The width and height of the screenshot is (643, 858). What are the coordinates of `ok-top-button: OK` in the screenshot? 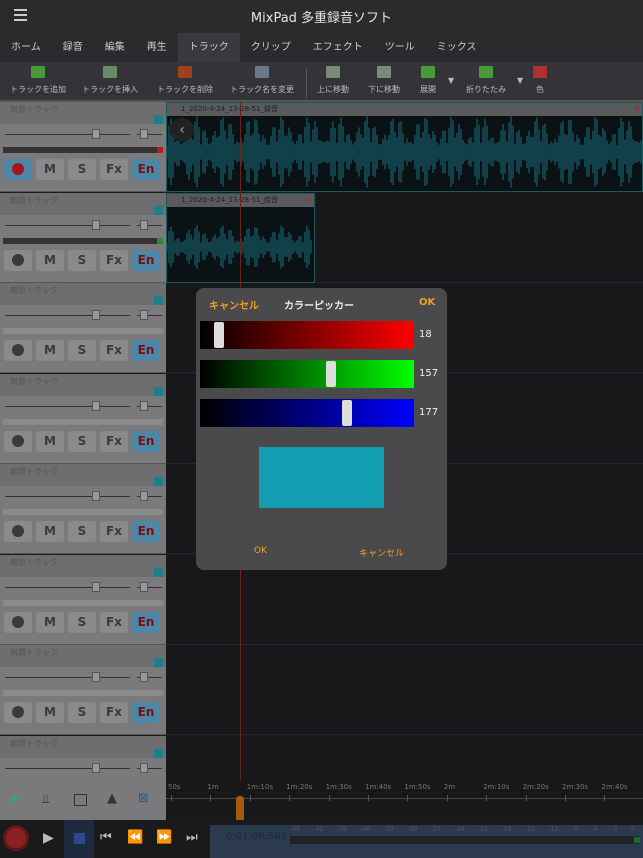 It's located at (427, 302).